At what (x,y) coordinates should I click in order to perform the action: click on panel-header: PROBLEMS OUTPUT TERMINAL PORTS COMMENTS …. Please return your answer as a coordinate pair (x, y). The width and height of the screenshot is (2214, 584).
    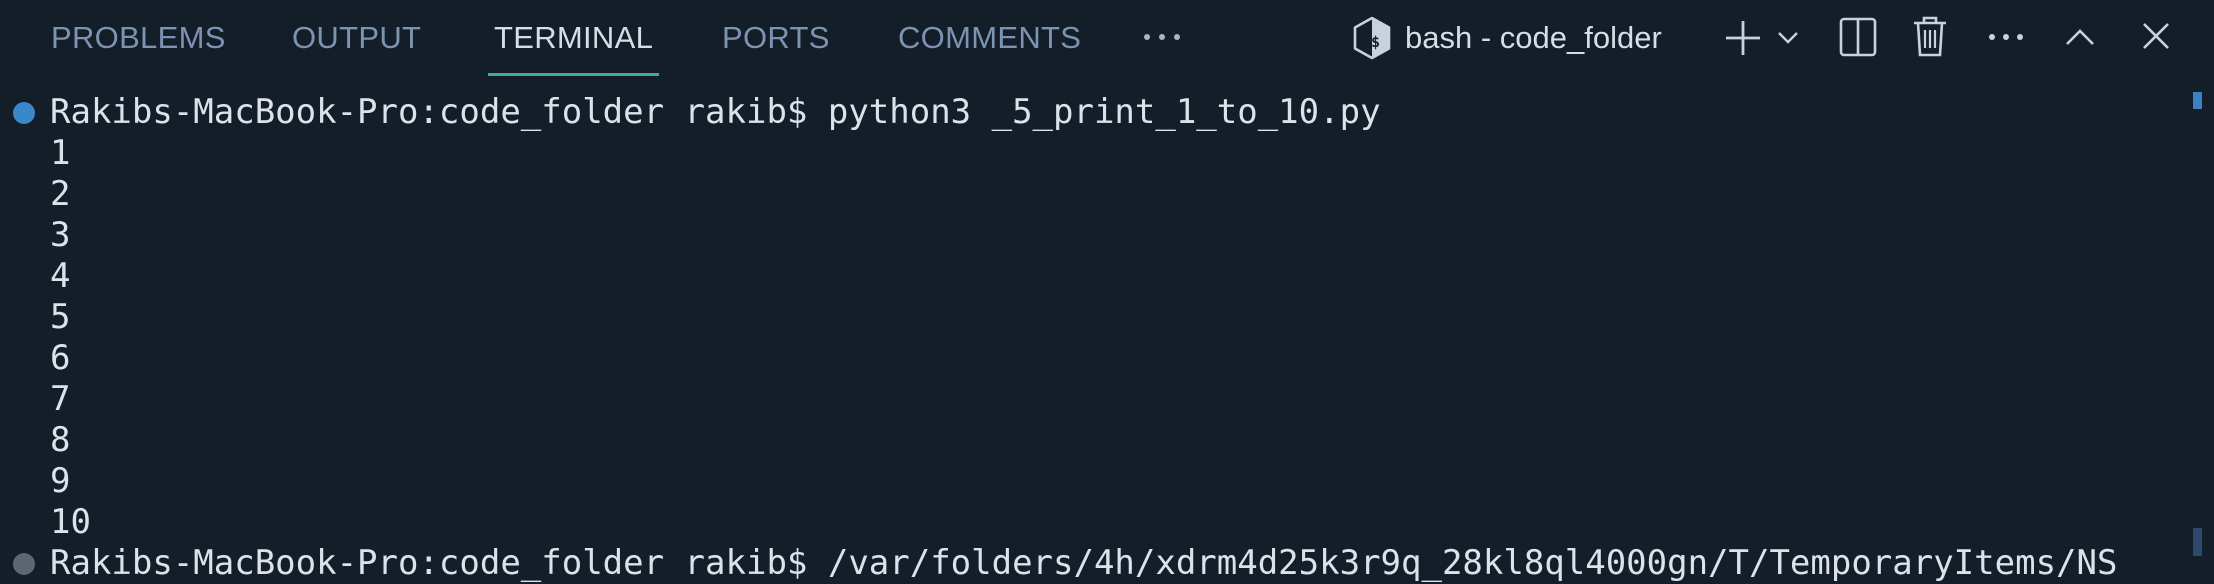
    Looking at the image, I should click on (1107, 38).